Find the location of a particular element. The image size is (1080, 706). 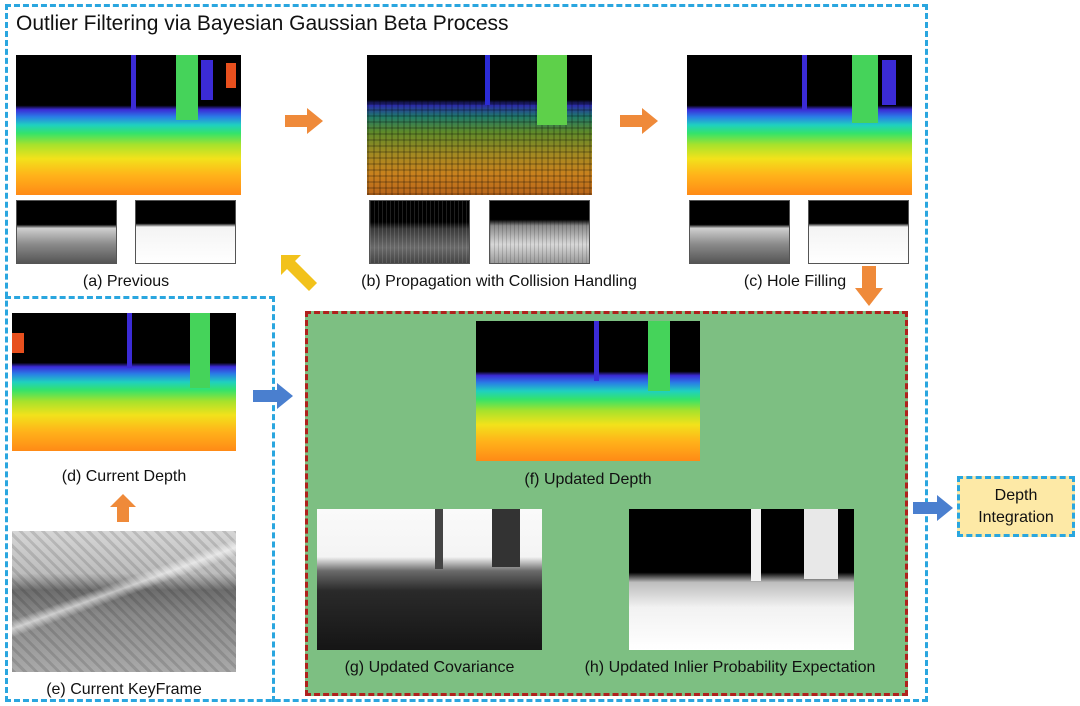

updated-inlier-probability-image is located at coordinates (741, 579).